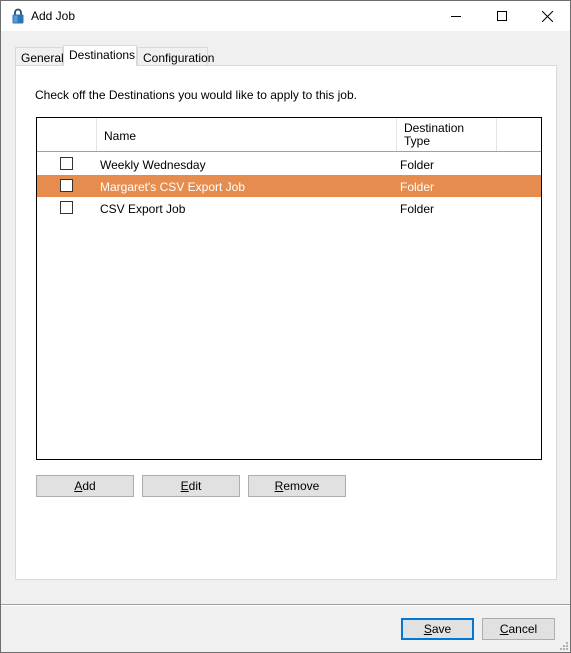 Image resolution: width=571 pixels, height=653 pixels. What do you see at coordinates (289, 186) in the screenshot?
I see `list-item-selected: Margaret's CSV Export Job Folder` at bounding box center [289, 186].